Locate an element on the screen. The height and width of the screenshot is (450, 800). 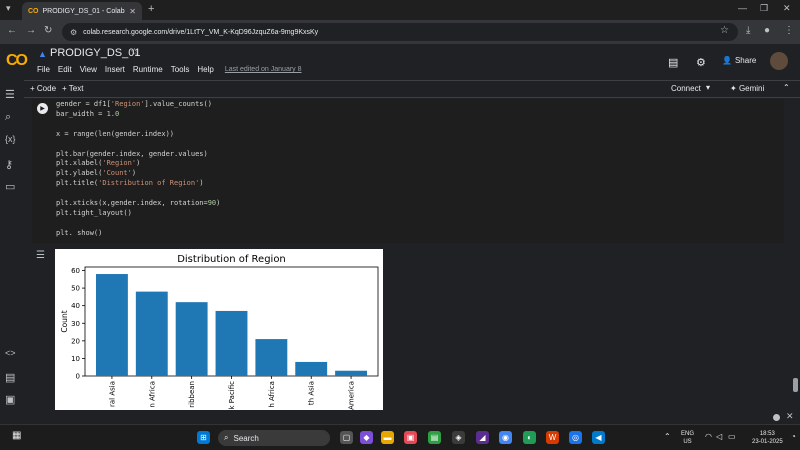
menu-edit: Edit is located at coordinates (65, 69).